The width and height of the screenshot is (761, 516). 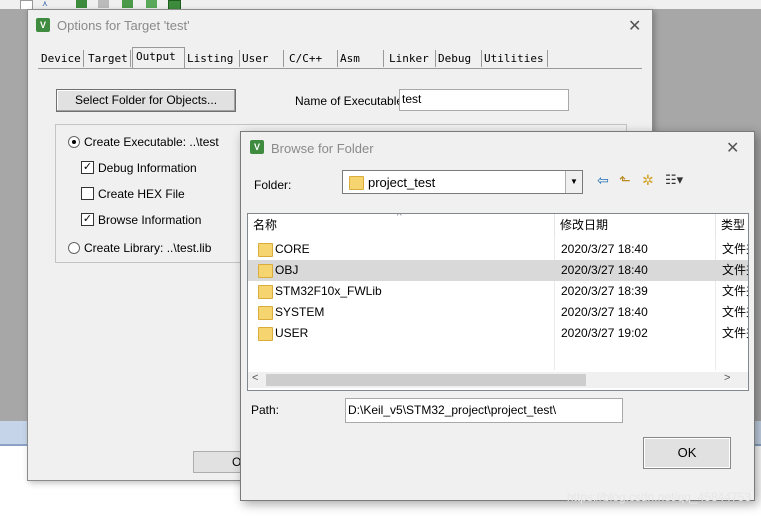 I want to click on browse-info-checkbox: ✓, so click(x=87, y=219).